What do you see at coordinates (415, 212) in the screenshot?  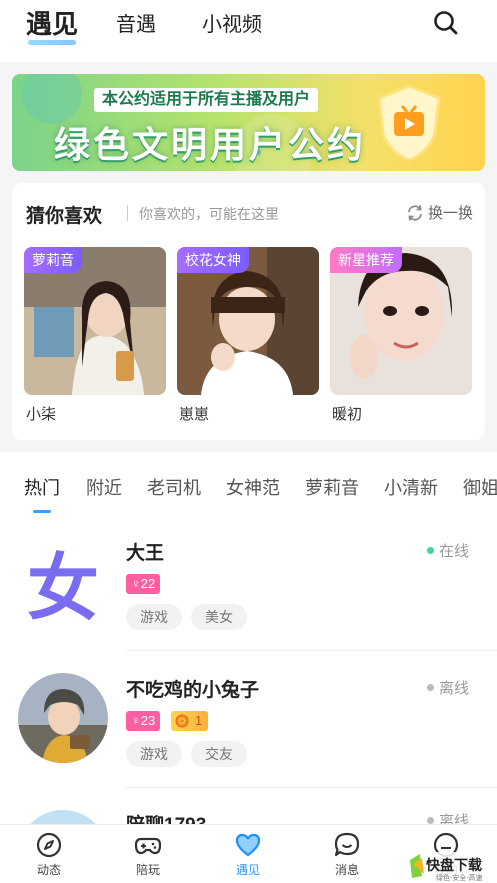 I see `refresh-icon` at bounding box center [415, 212].